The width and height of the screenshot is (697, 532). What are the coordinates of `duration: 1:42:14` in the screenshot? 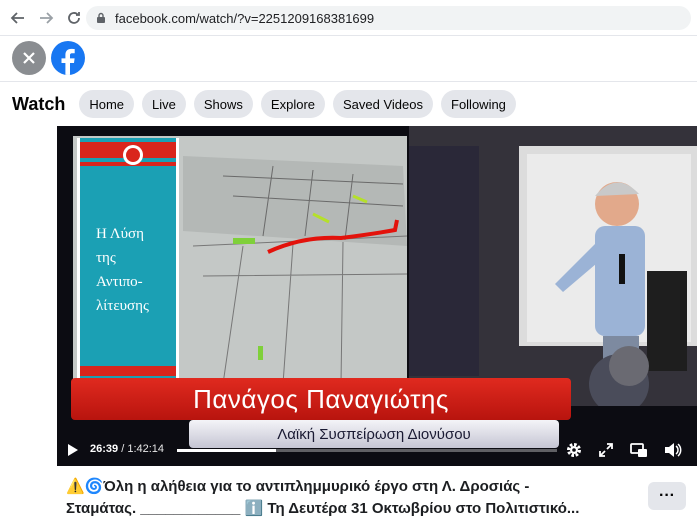 It's located at (146, 449).